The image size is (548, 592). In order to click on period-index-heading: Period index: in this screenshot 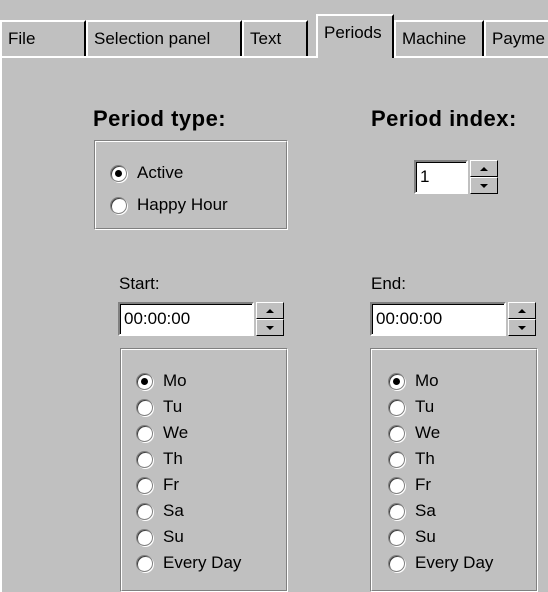, I will do `click(444, 118)`.